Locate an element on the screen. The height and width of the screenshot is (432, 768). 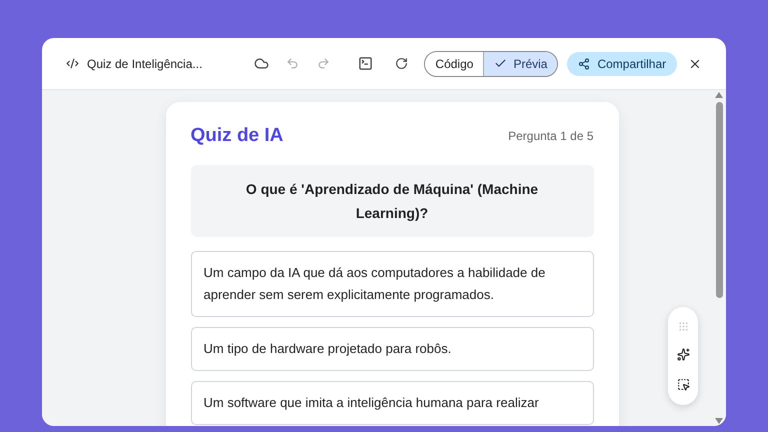
quiz-title: Quiz de IA is located at coordinates (237, 136).